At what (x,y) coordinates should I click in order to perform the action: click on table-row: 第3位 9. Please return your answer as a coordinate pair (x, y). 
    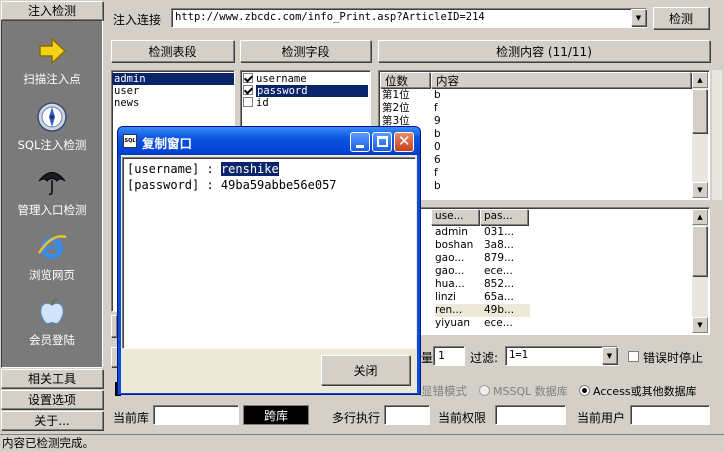
    Looking at the image, I should click on (508, 121).